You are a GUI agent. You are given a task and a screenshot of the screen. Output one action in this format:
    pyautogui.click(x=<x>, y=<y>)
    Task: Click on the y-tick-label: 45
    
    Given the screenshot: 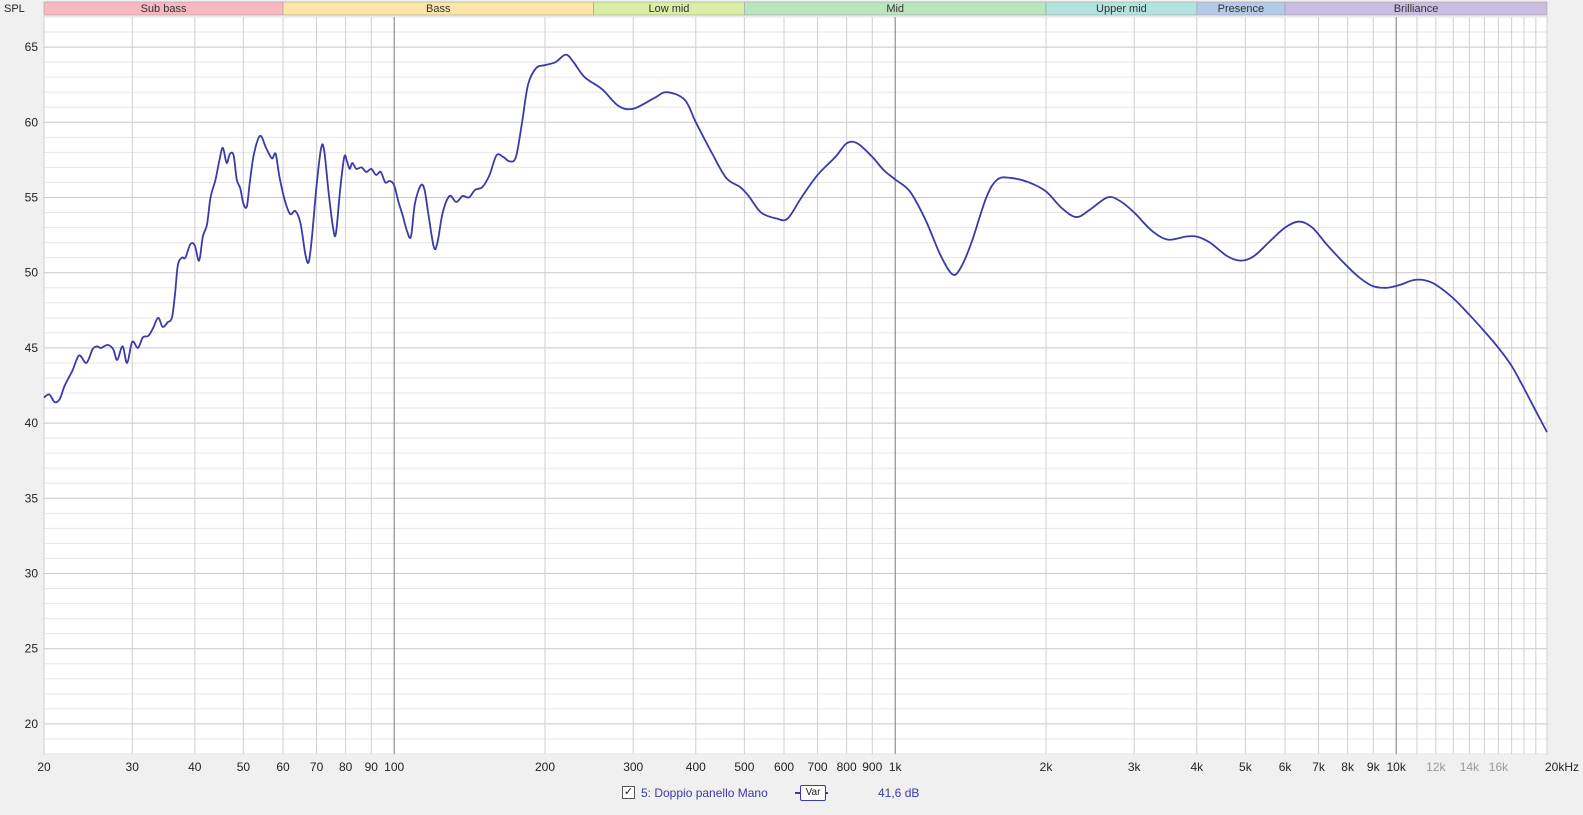 What is the action you would take?
    pyautogui.click(x=32, y=348)
    